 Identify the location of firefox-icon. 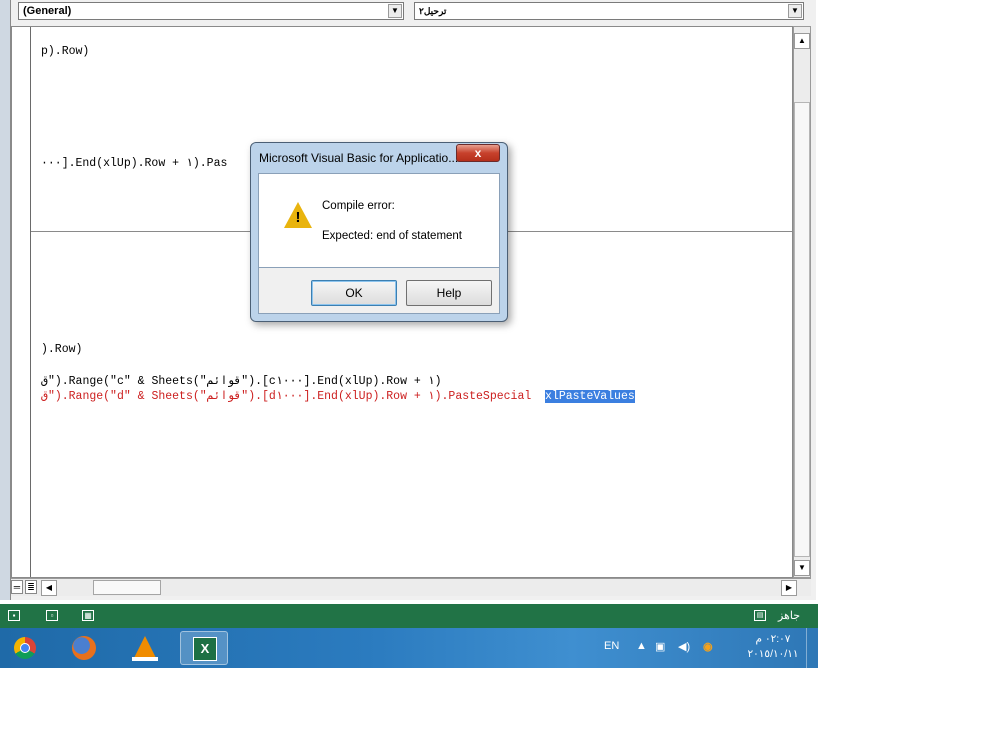
(84, 648).